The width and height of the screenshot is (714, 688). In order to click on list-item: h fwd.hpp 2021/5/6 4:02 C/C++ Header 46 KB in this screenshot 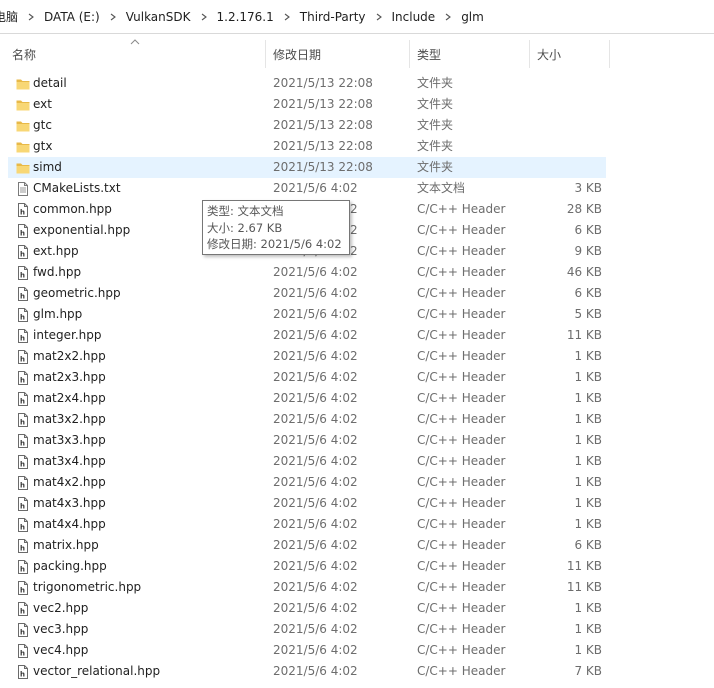, I will do `click(307, 272)`.